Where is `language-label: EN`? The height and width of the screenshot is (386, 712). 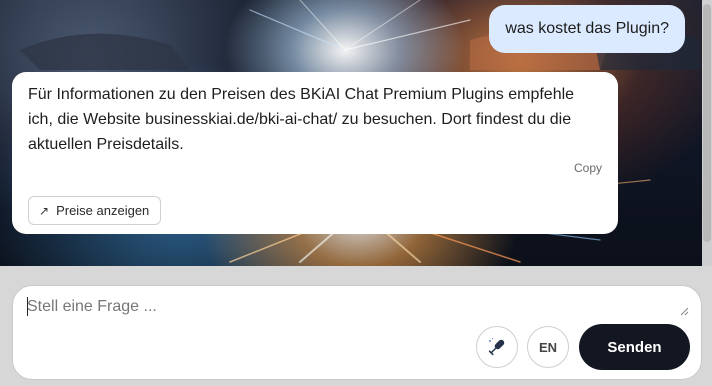 language-label: EN is located at coordinates (548, 347).